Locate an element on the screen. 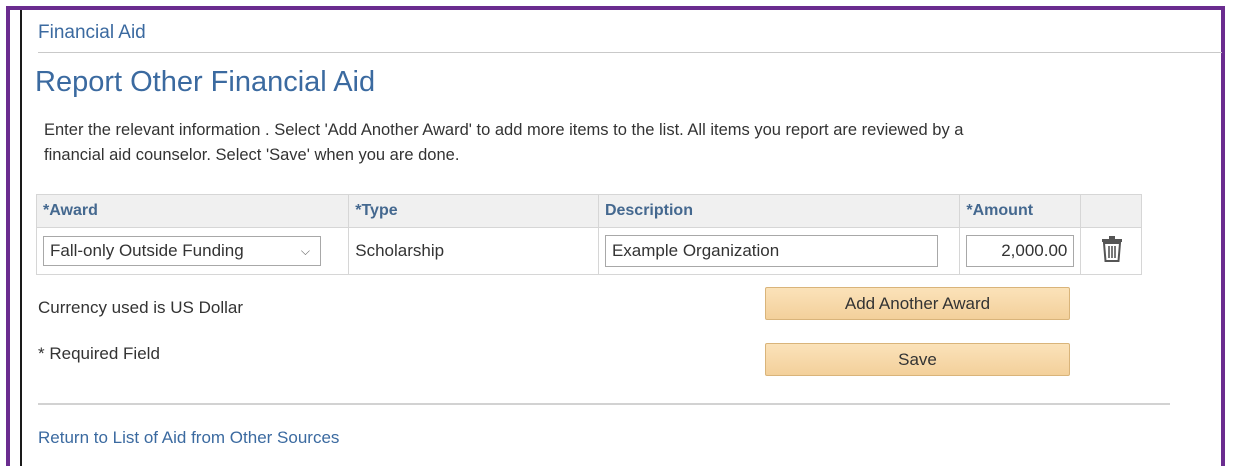  left-border-line is located at coordinates (21, 238).